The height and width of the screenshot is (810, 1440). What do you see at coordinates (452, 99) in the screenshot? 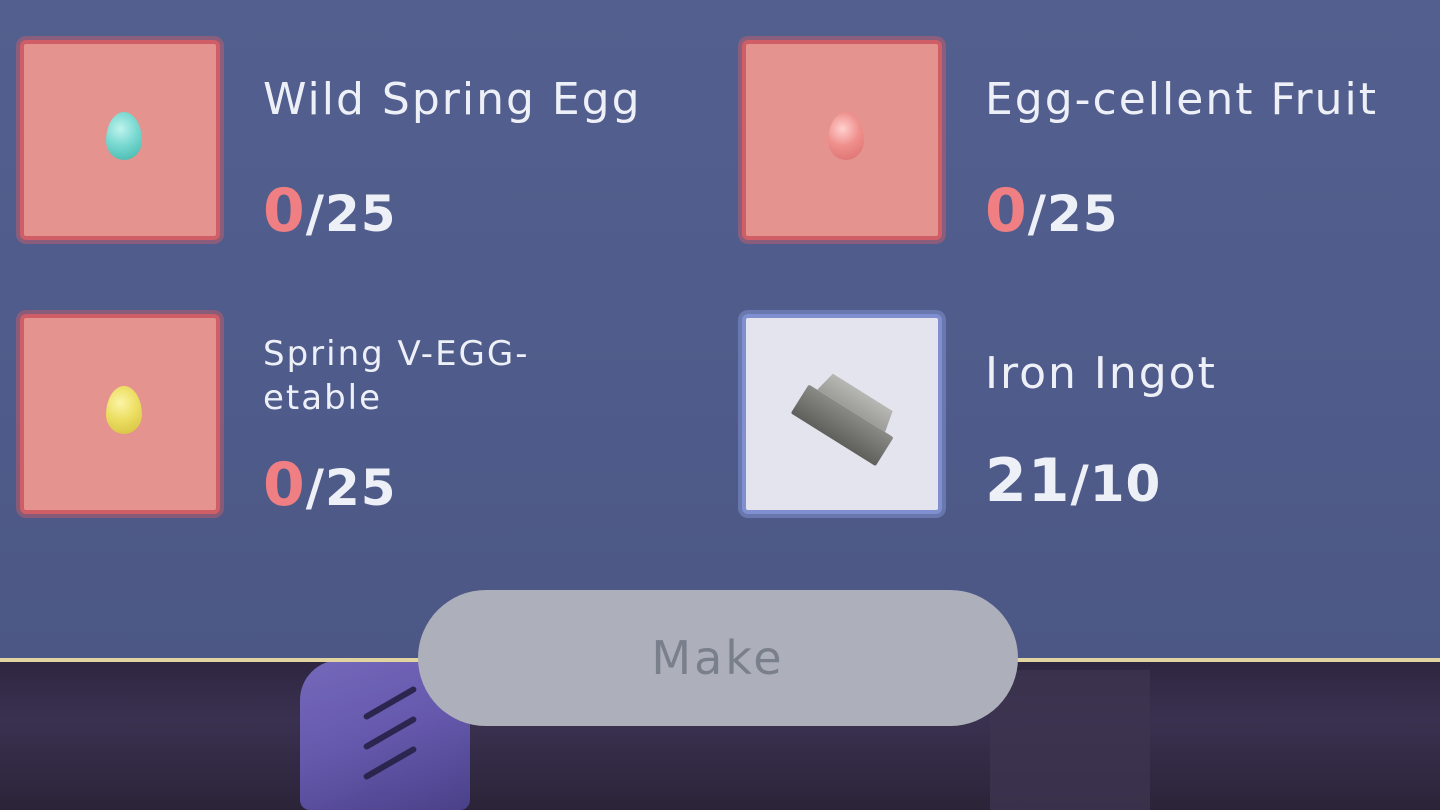
I see `ingredient-name: Wild Spring Egg` at bounding box center [452, 99].